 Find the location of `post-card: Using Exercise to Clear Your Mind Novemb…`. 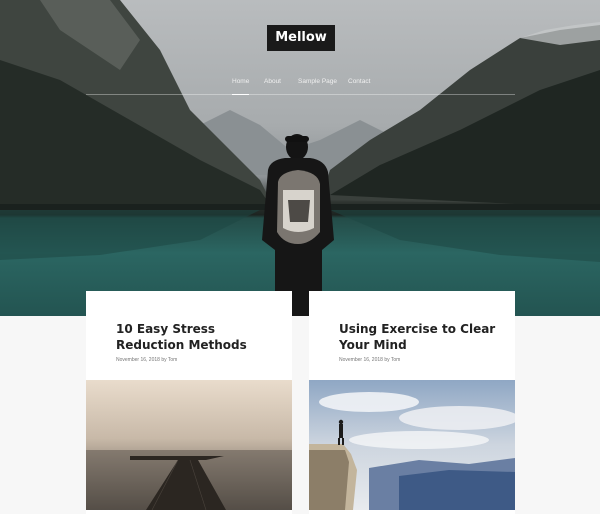

post-card: Using Exercise to Clear Your Mind Novemb… is located at coordinates (412, 402).